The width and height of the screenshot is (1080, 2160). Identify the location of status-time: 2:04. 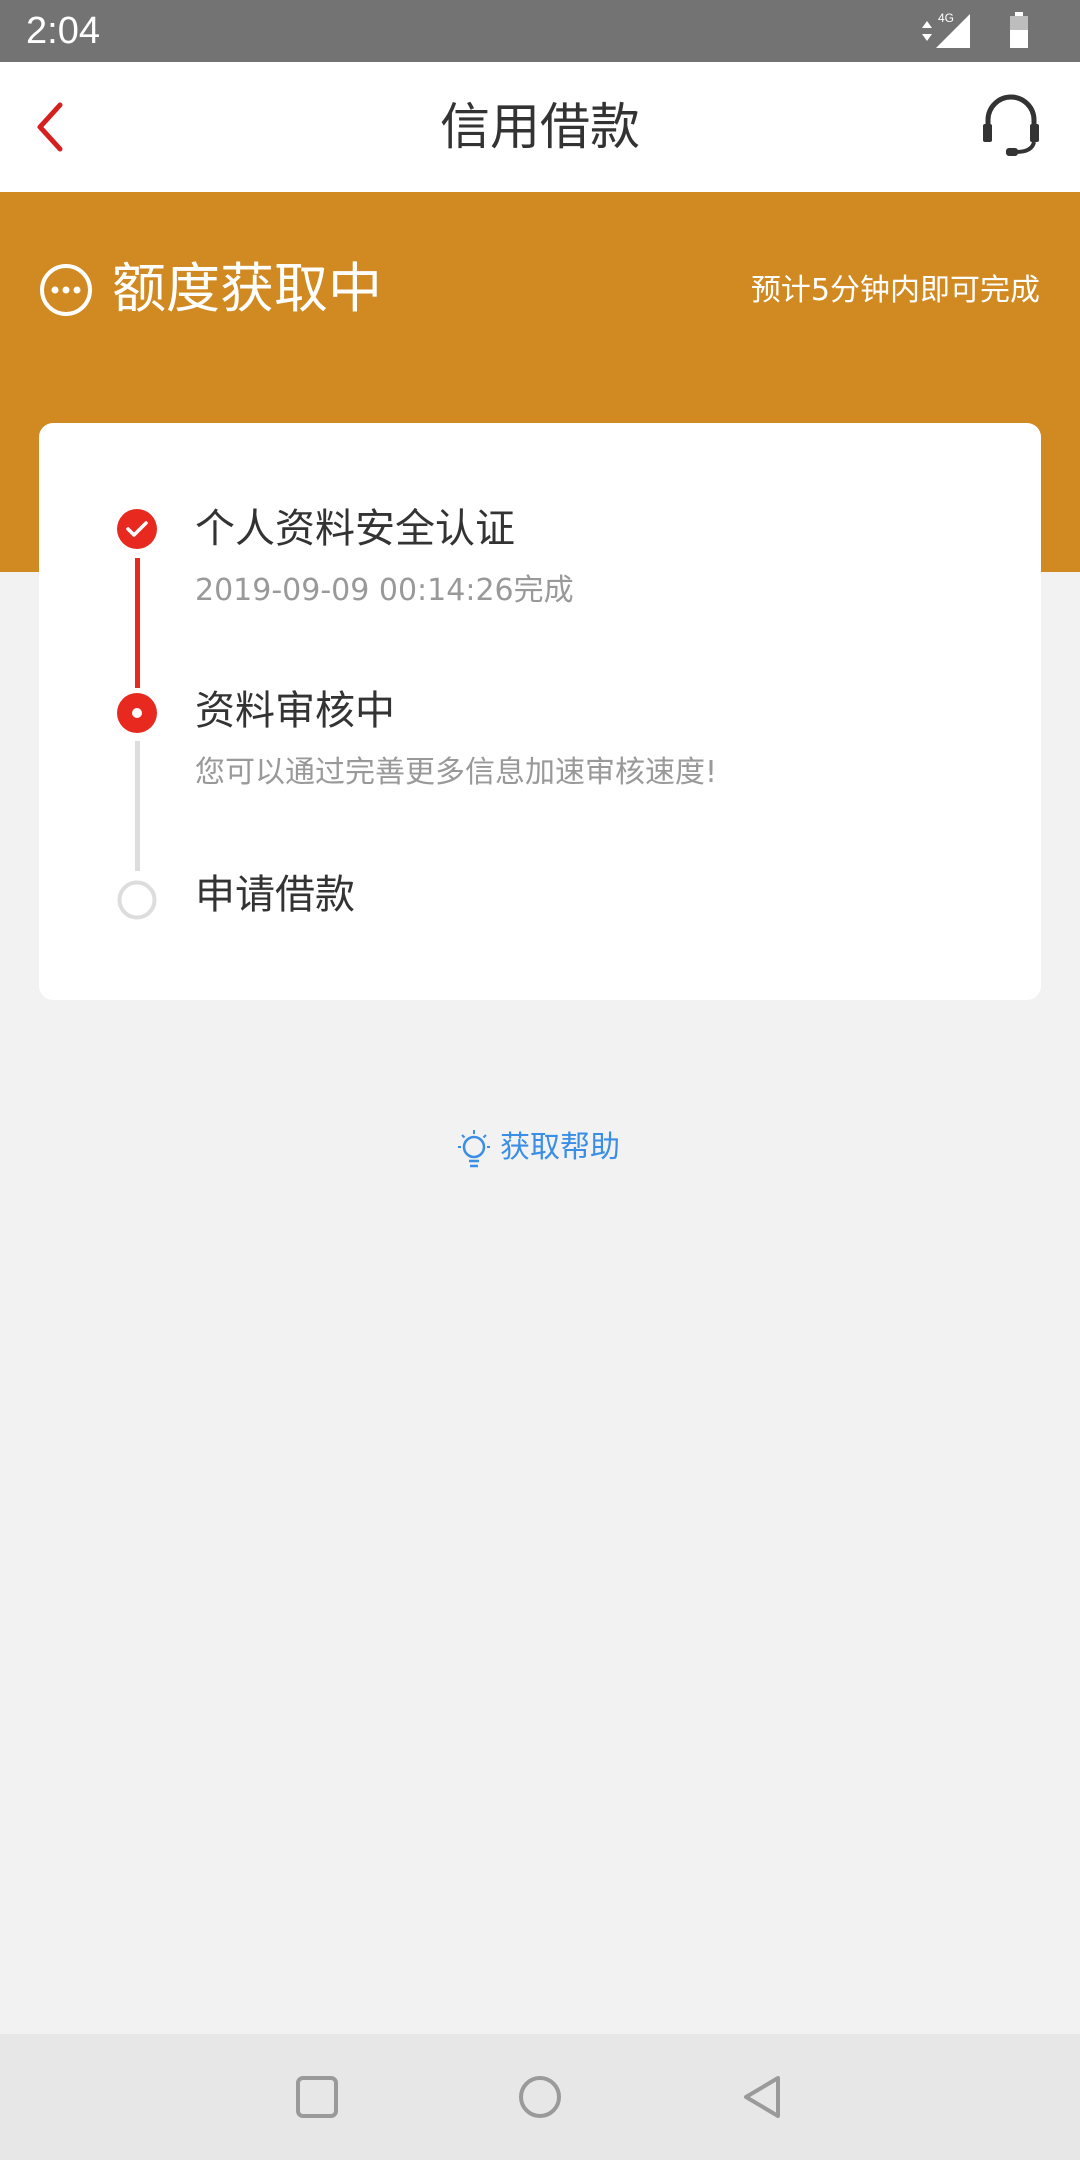
(63, 31).